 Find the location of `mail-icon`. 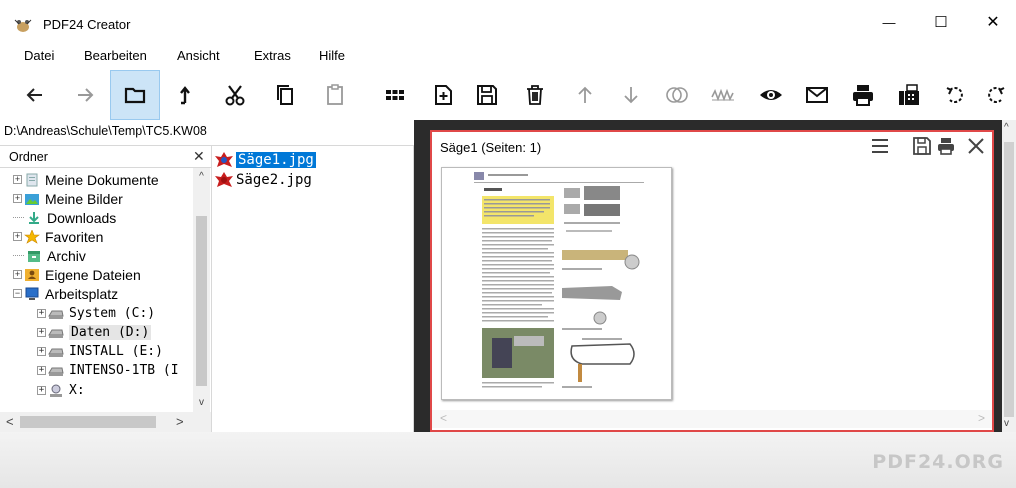

mail-icon is located at coordinates (817, 95).